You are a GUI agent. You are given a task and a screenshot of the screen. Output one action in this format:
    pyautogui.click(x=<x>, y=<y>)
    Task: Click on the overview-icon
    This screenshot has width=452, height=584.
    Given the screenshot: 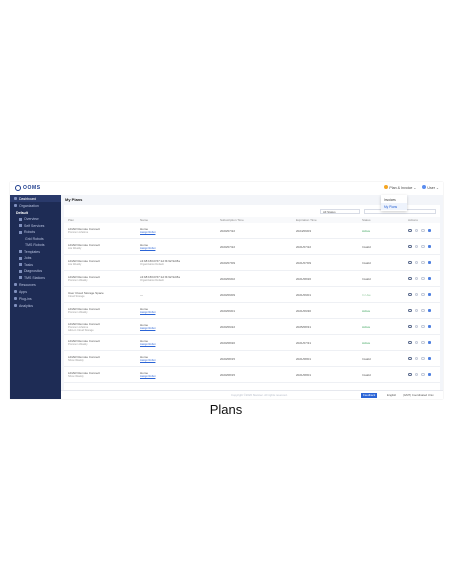 What is the action you would take?
    pyautogui.click(x=20, y=219)
    